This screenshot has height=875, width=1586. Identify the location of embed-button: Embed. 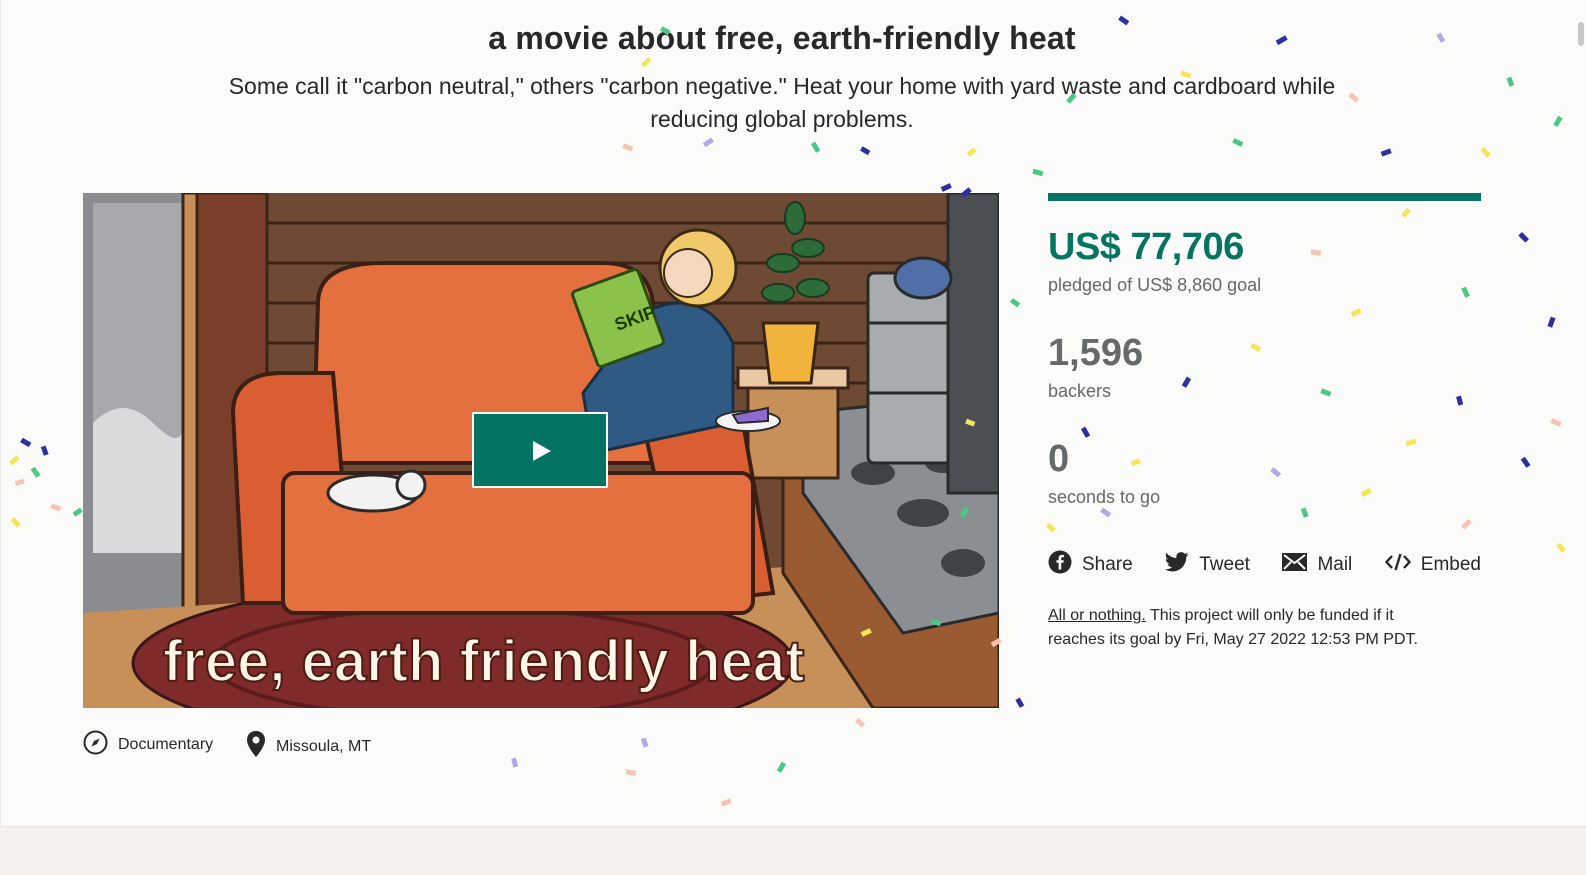
(1432, 565).